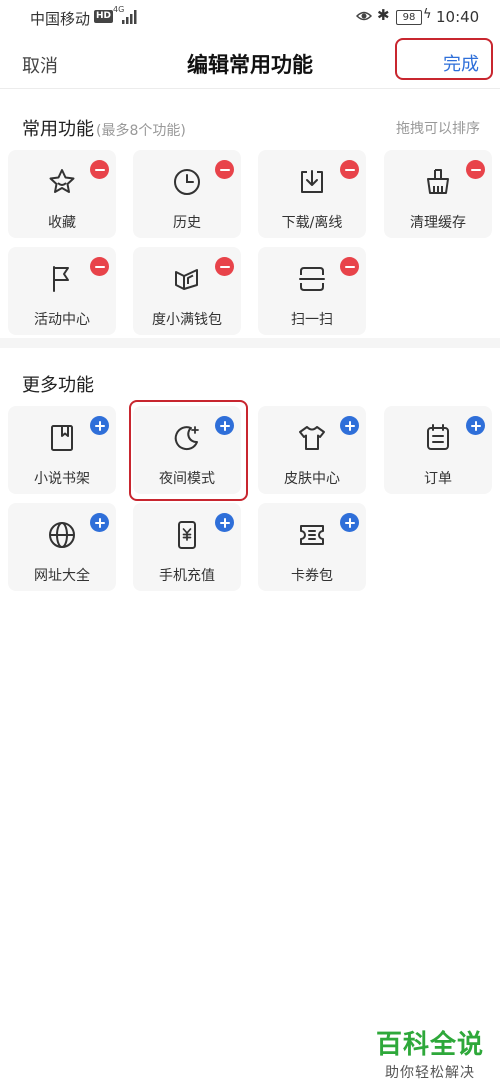 This screenshot has height=1084, width=500. I want to click on function-tile-book: 小说书架, so click(62, 450).